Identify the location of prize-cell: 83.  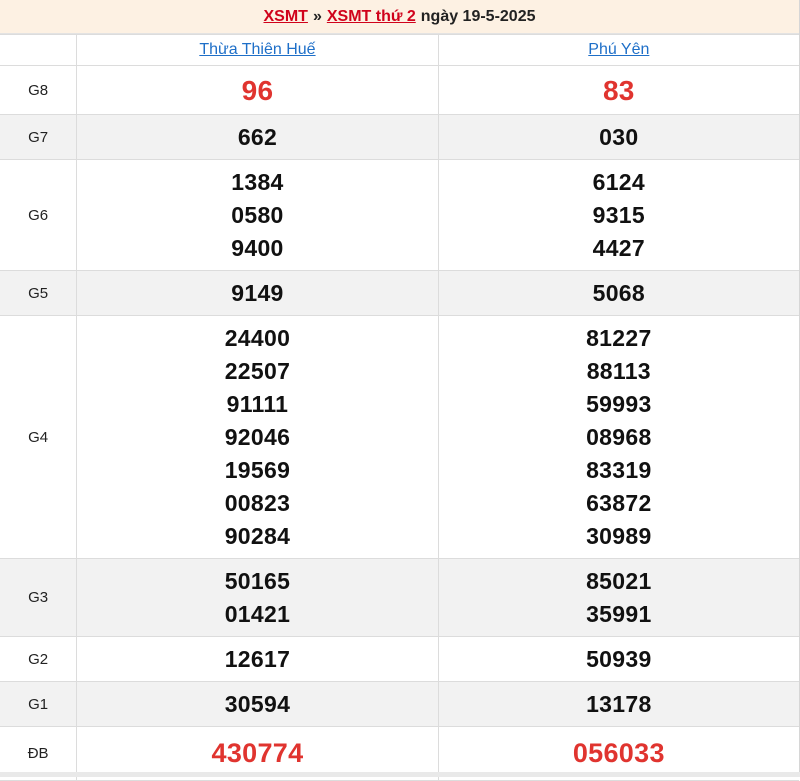
(618, 90).